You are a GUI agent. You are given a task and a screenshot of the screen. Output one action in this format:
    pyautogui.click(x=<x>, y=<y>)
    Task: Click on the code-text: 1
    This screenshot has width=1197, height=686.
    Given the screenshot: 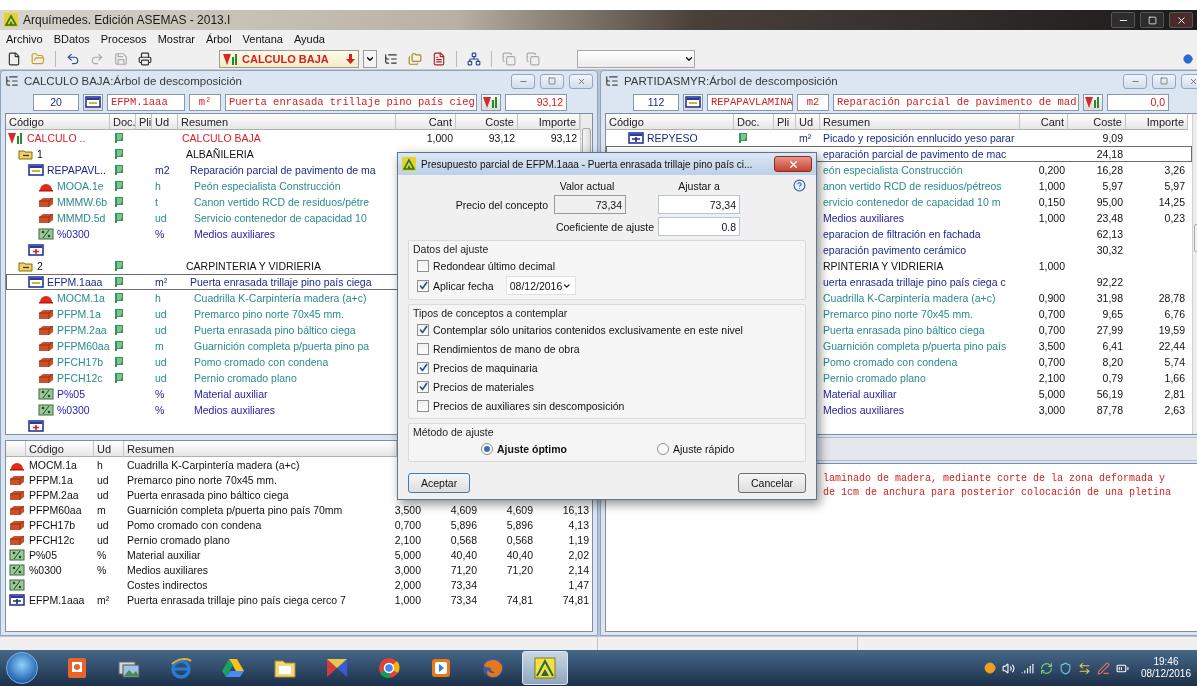 What is the action you would take?
    pyautogui.click(x=40, y=154)
    